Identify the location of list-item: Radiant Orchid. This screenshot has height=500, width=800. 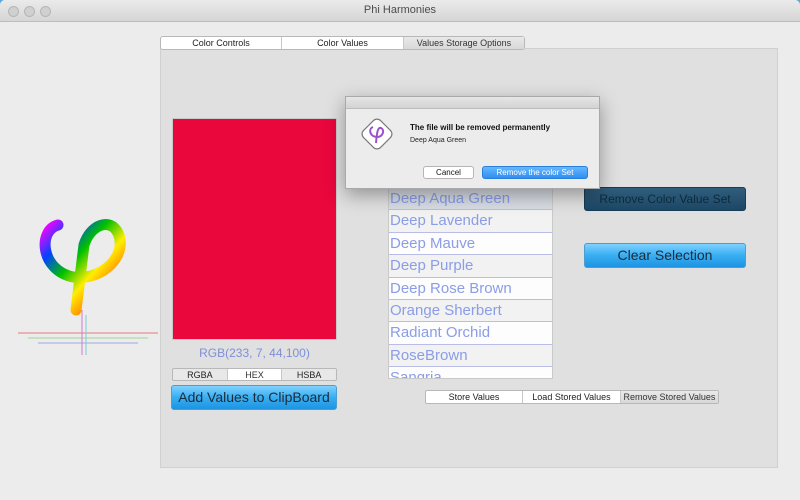
(470, 333).